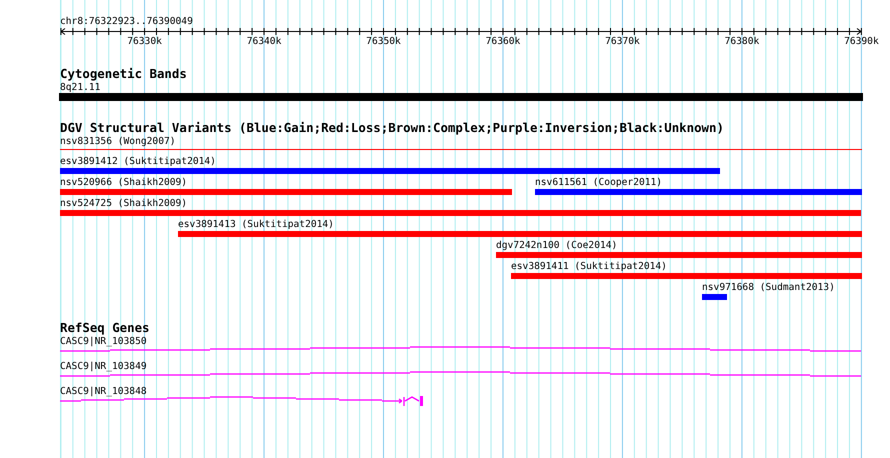  Describe the element at coordinates (103, 391) in the screenshot. I see `gene-label: CASC9|NR_103848` at that location.